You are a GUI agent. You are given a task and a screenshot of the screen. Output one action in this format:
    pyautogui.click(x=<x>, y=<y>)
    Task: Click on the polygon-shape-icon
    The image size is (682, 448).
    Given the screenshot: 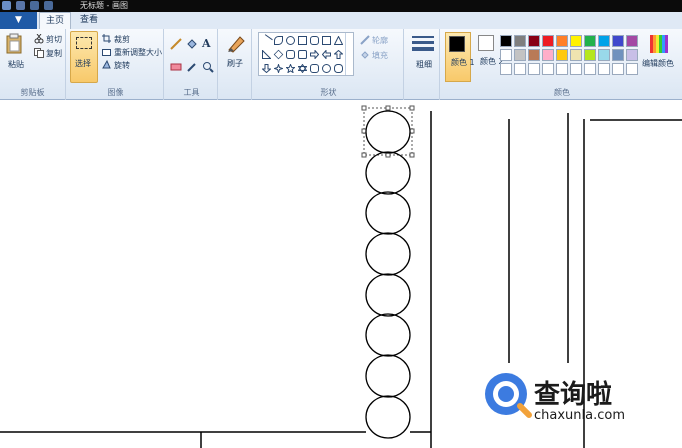 What is the action you would take?
    pyautogui.click(x=326, y=40)
    